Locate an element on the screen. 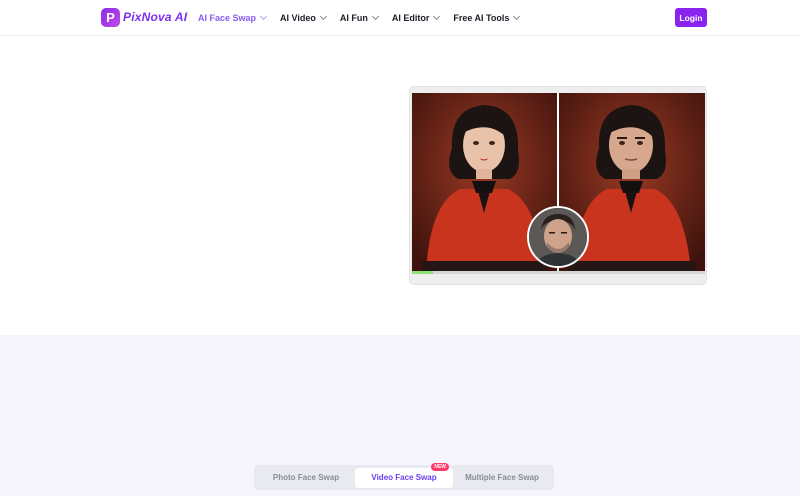  nav-item-ai-video: AI Video is located at coordinates (303, 17).